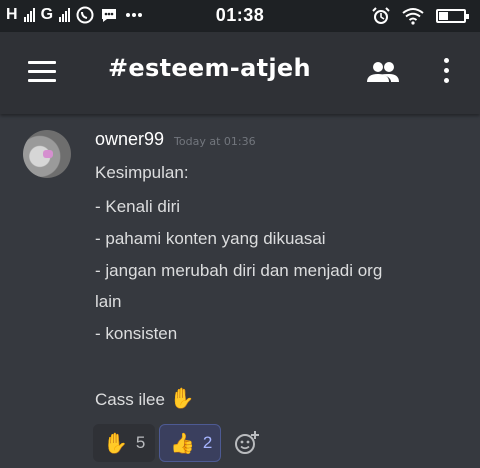  I want to click on hamburger-menu-icon, so click(42, 72).